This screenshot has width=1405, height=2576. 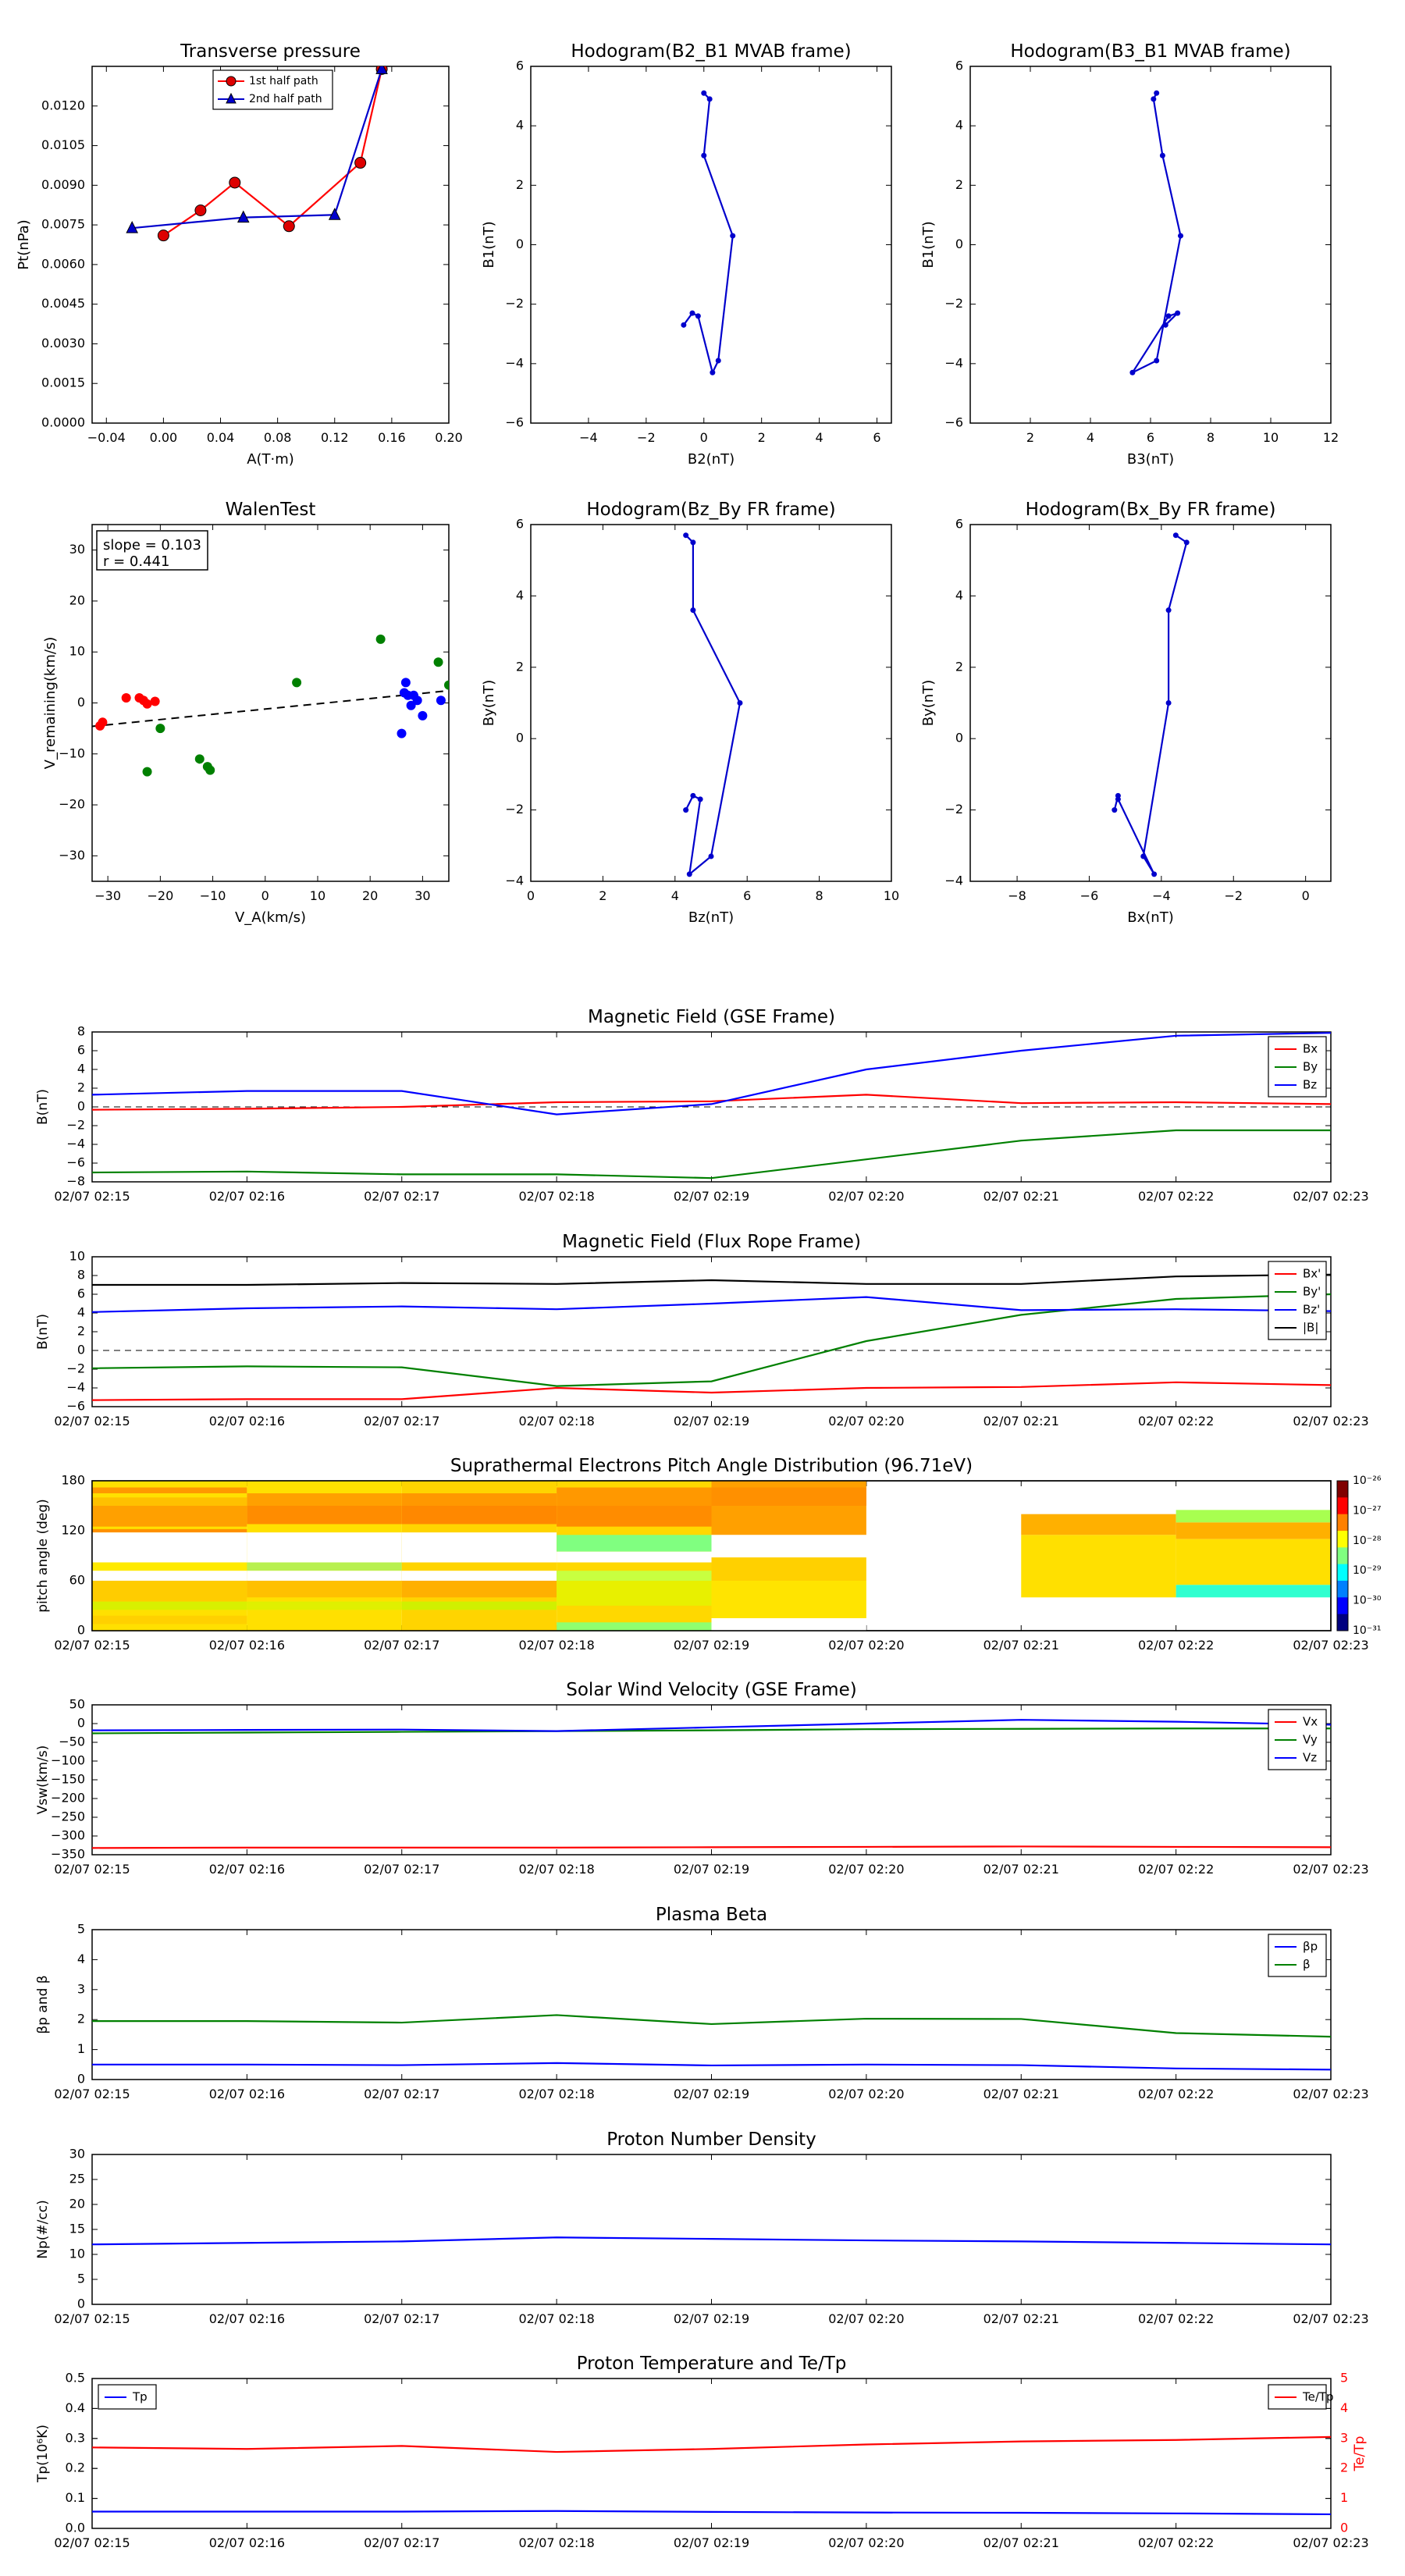 What do you see at coordinates (77, 1704) in the screenshot?
I see `y-tick-label: 50` at bounding box center [77, 1704].